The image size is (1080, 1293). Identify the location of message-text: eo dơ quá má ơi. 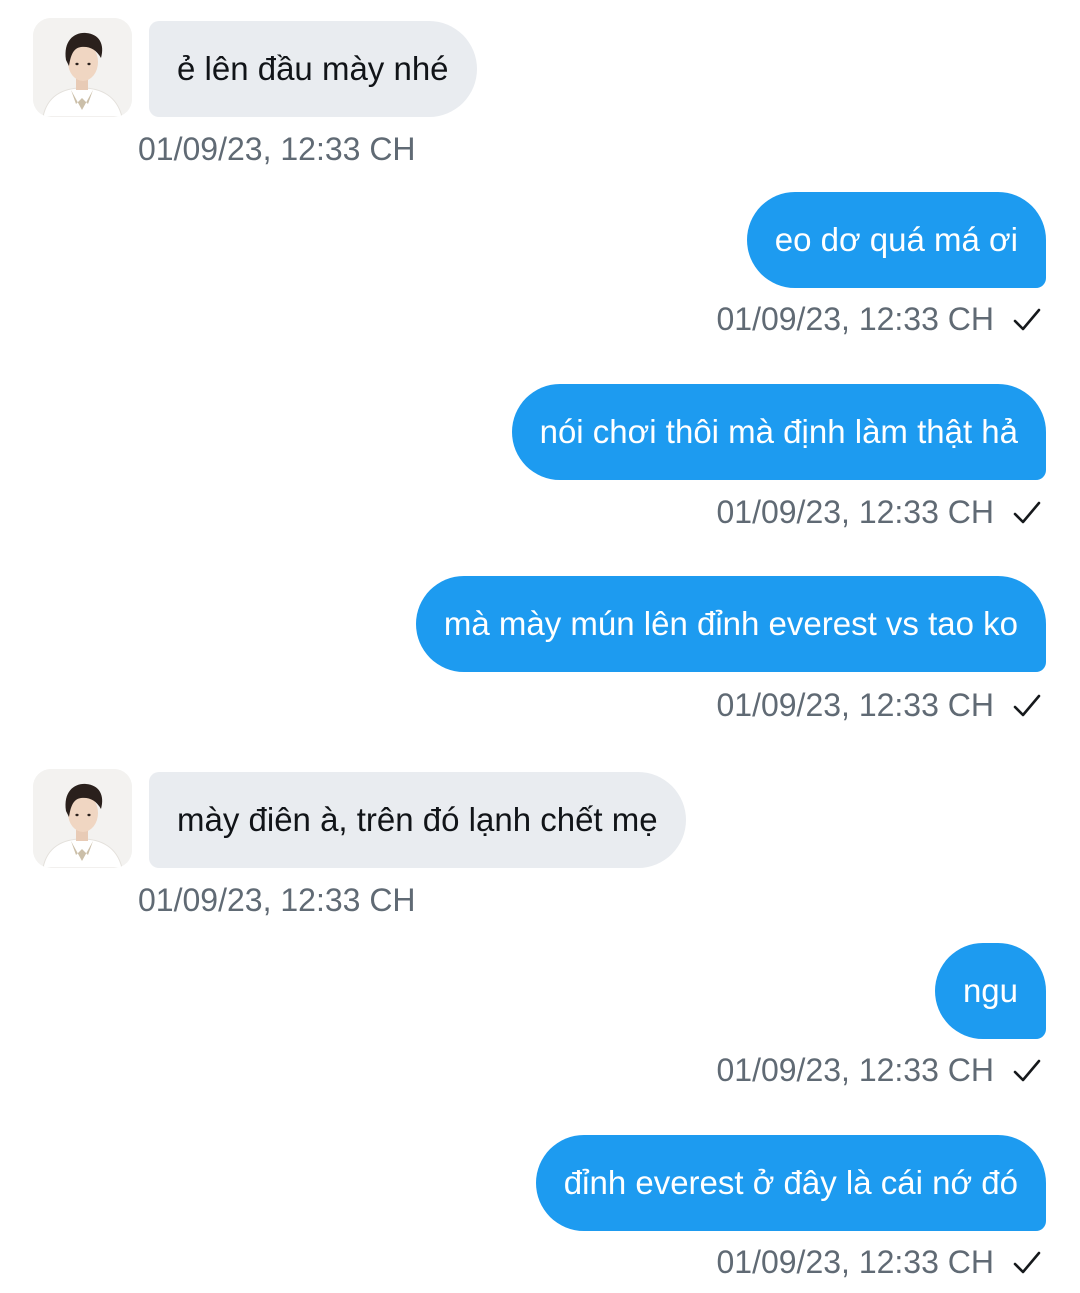
(896, 239).